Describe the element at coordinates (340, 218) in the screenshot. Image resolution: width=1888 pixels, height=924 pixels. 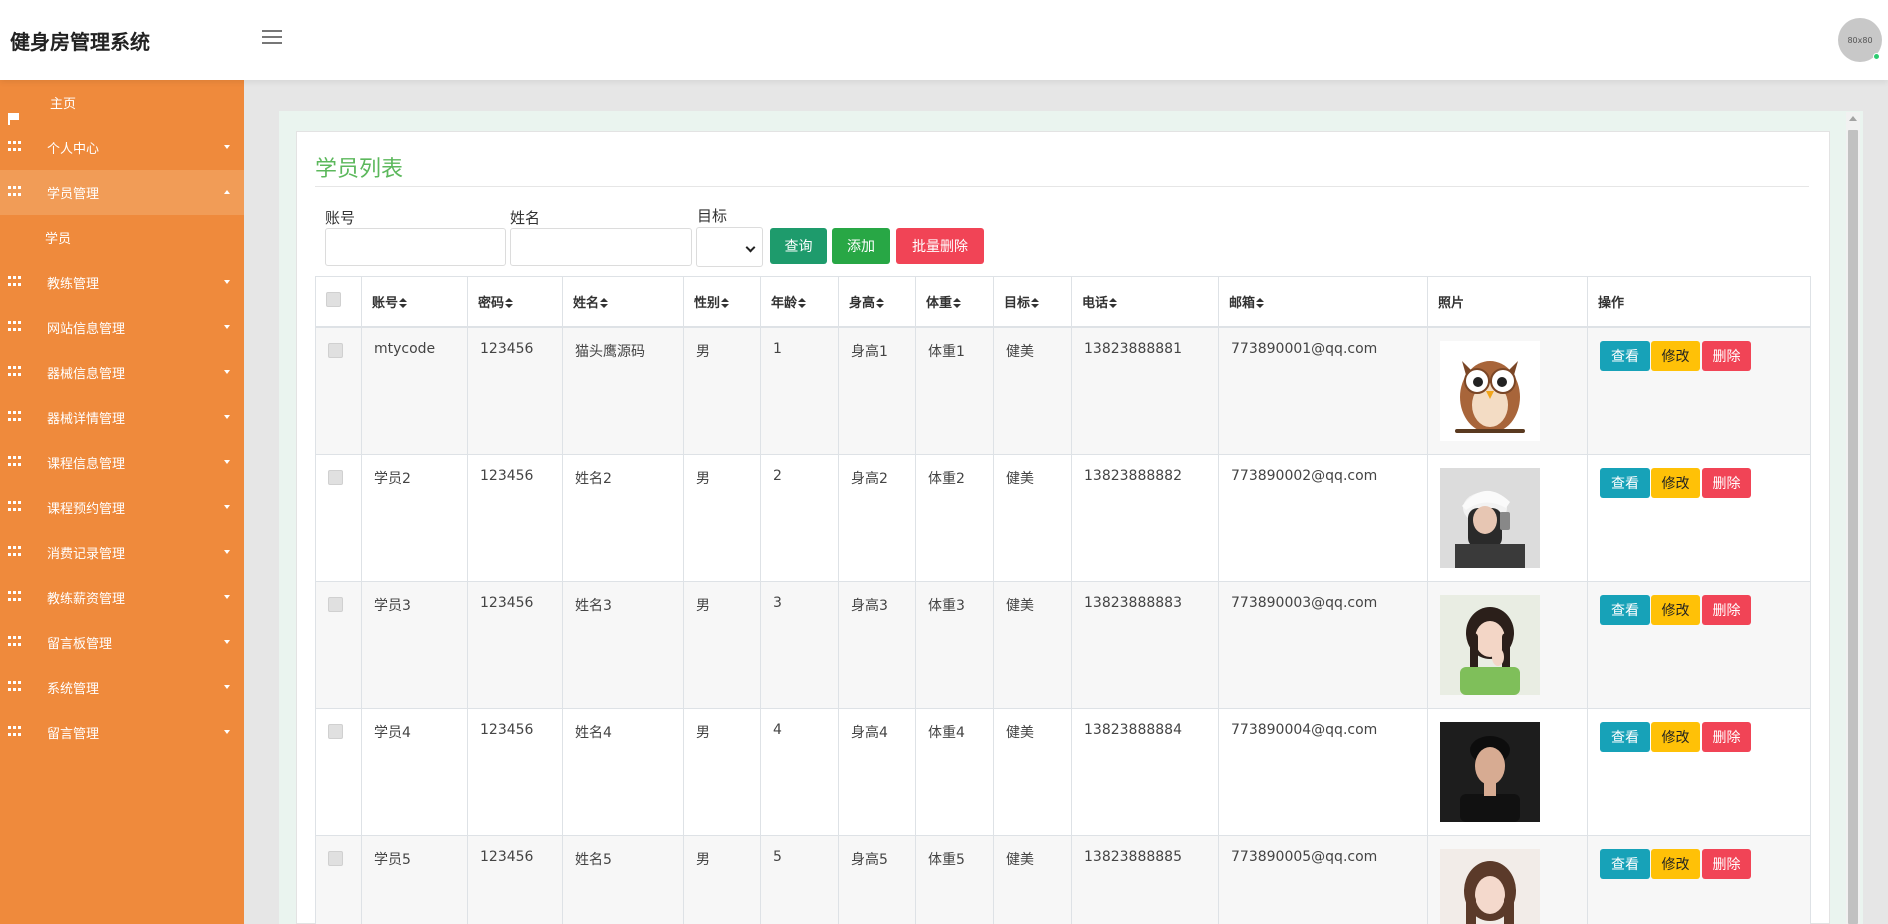
I see `account-label: 账号` at that location.